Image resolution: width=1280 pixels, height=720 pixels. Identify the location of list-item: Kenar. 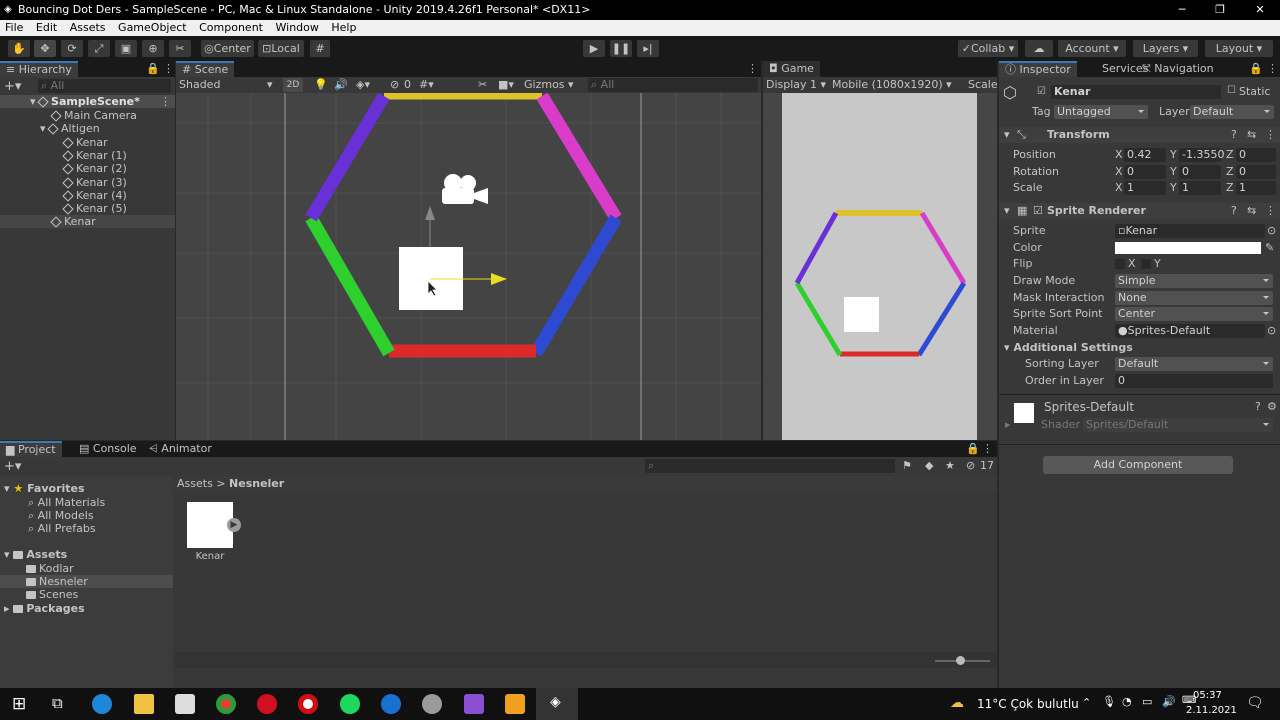
(87, 221).